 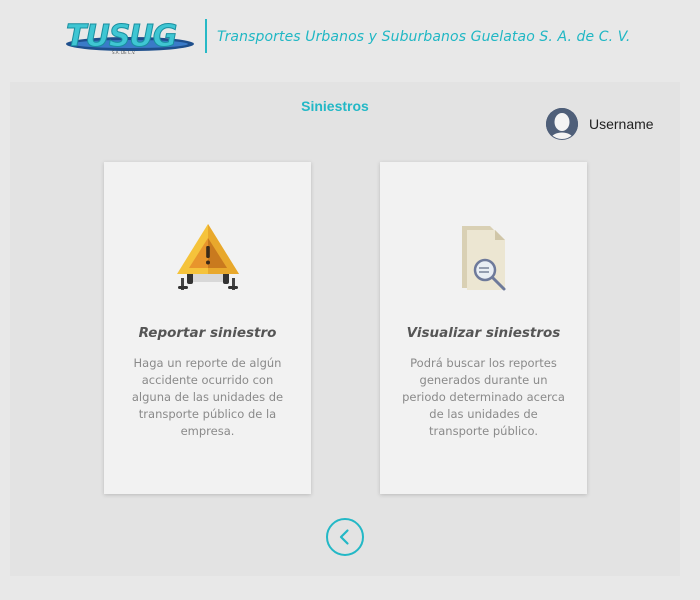 What do you see at coordinates (621, 124) in the screenshot?
I see `username-label: Username` at bounding box center [621, 124].